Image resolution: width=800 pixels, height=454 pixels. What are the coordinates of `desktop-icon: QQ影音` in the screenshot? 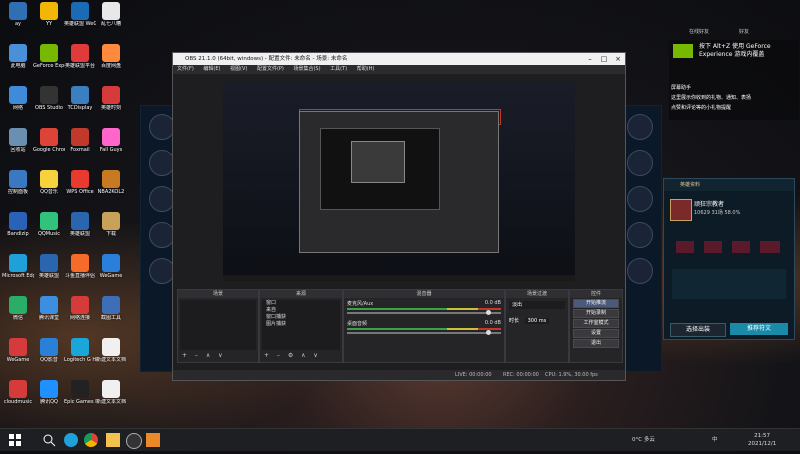 It's located at (49, 350).